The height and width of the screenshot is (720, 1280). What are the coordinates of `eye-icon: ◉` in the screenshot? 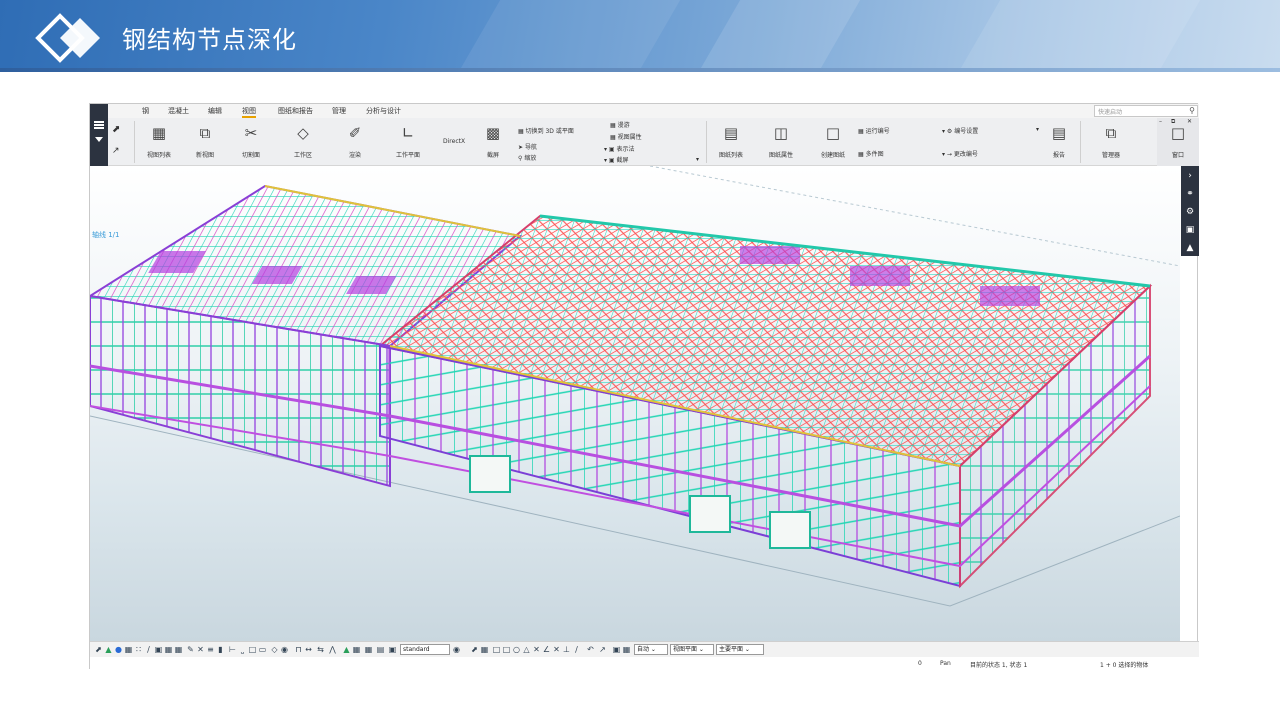 It's located at (284, 649).